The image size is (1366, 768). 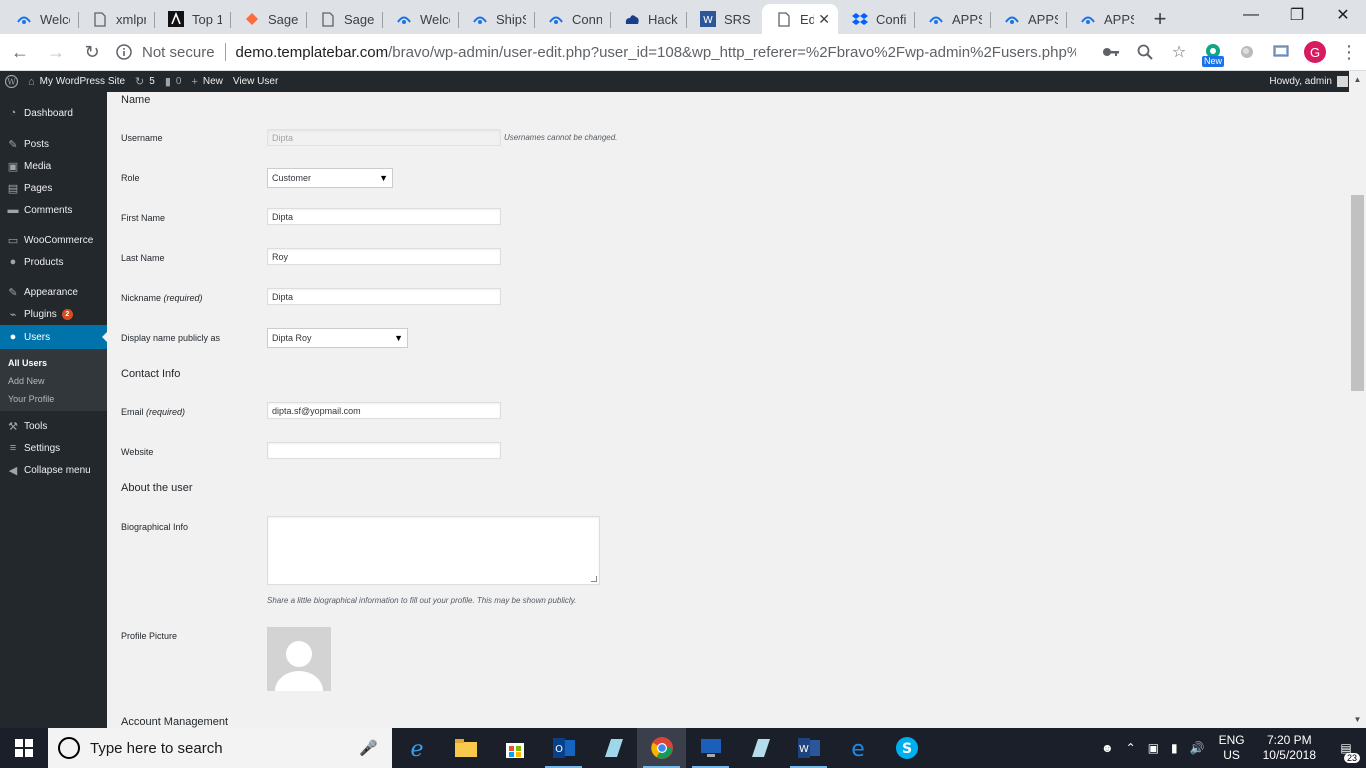 What do you see at coordinates (465, 748) in the screenshot?
I see `taskbar-explorer-icon` at bounding box center [465, 748].